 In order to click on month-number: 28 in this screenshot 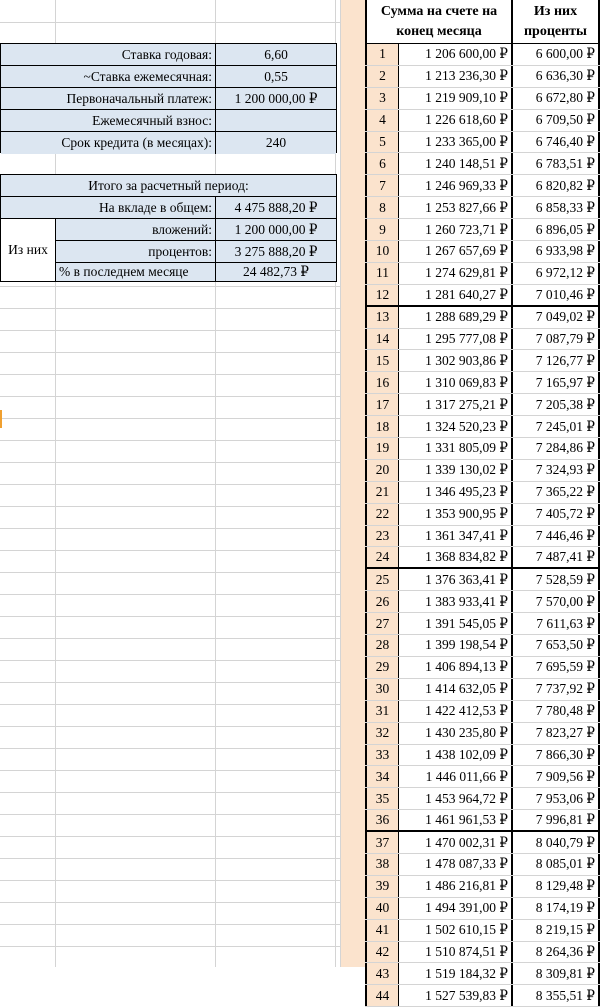, I will do `click(382, 645)`.